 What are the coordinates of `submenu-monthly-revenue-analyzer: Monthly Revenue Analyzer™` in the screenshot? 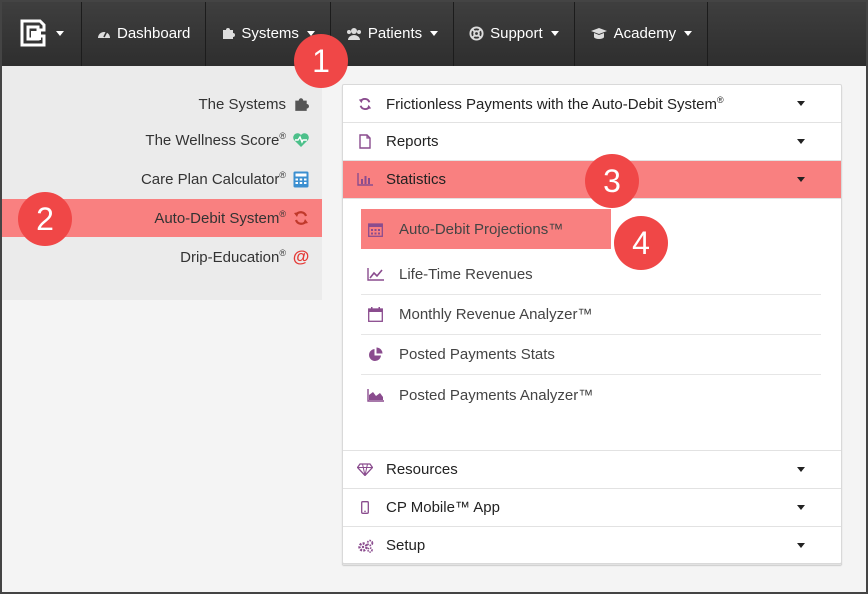 It's located at (591, 315).